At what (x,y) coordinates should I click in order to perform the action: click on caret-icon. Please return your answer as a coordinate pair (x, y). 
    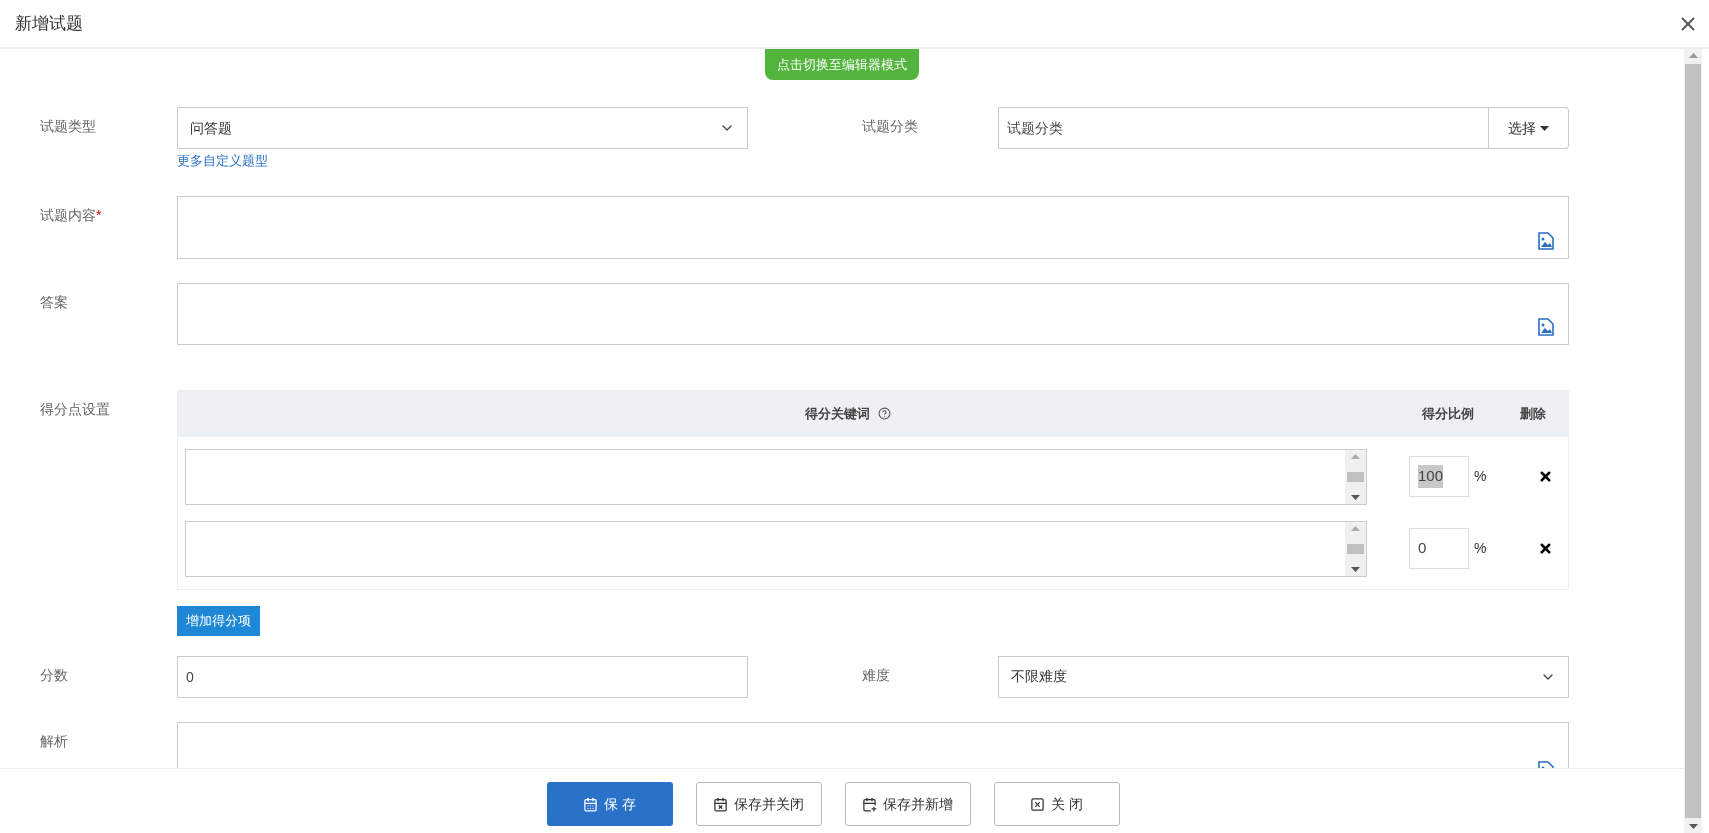
    Looking at the image, I should click on (1544, 128).